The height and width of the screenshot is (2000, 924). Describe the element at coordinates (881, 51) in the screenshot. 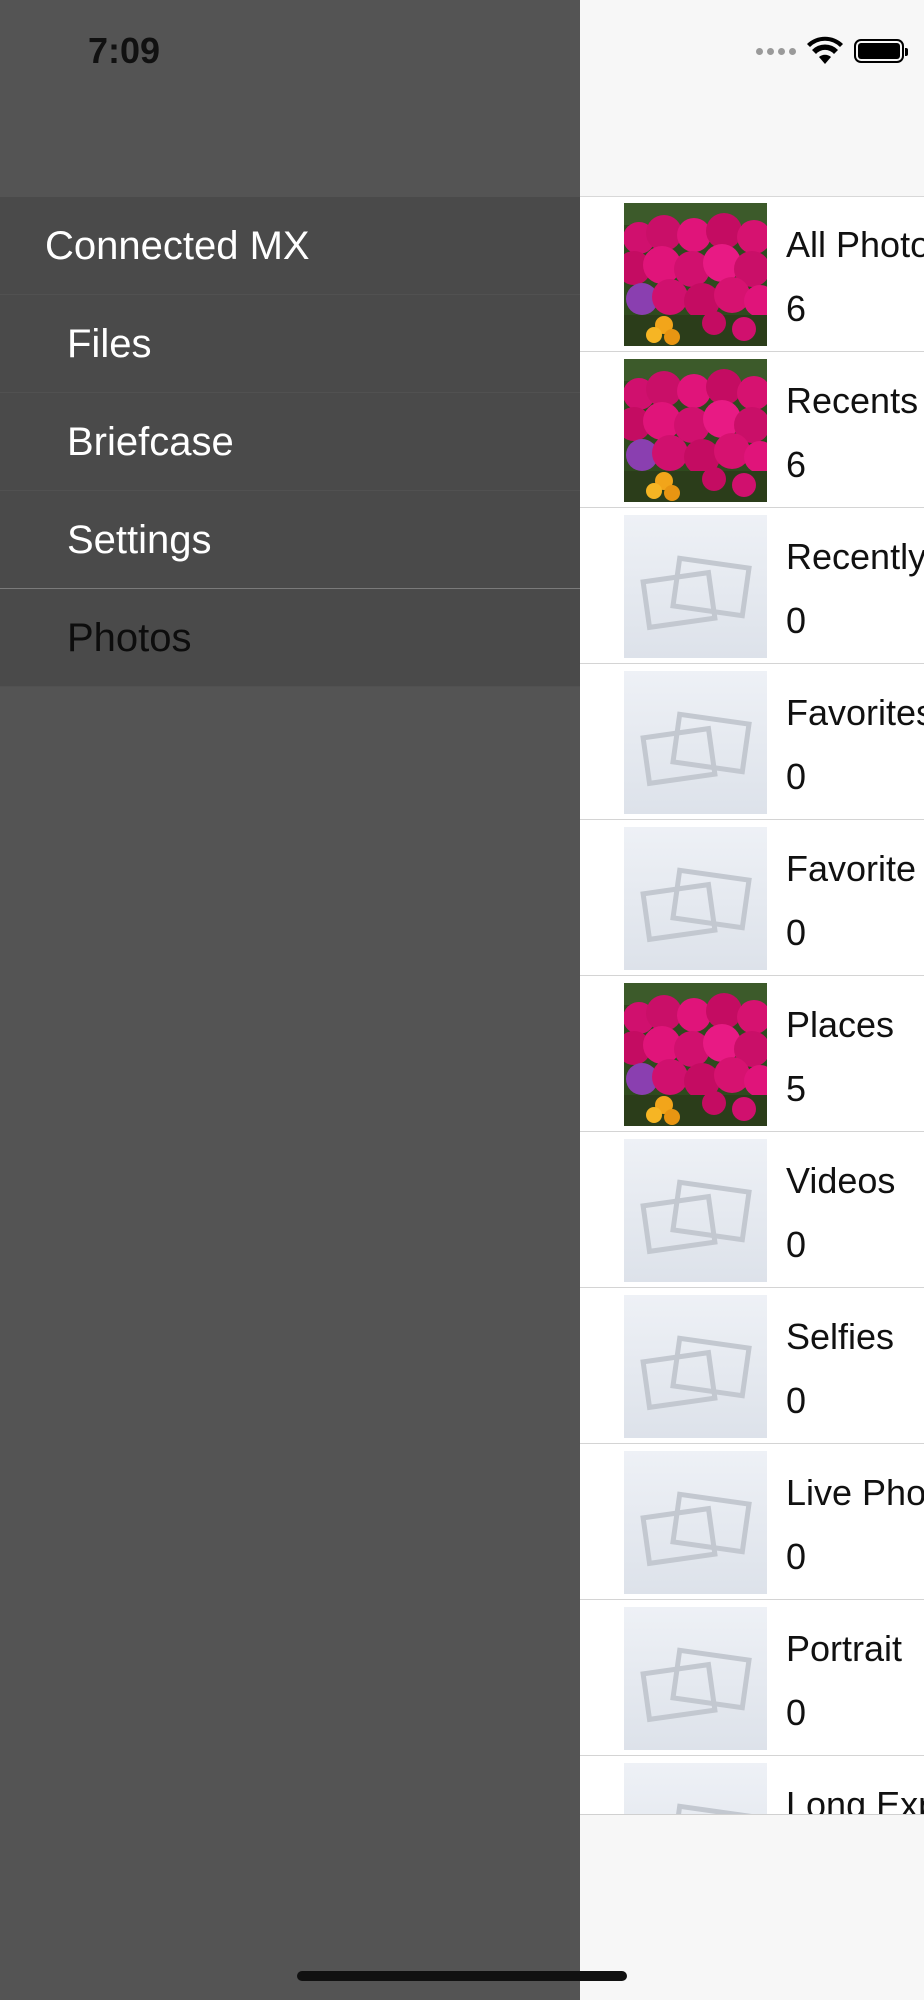

I see `battery-icon` at that location.